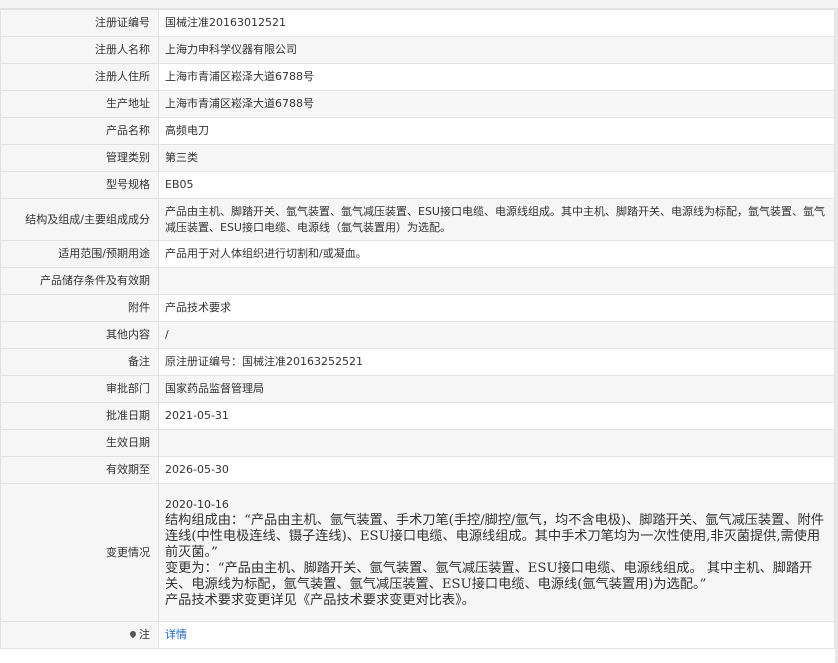 The height and width of the screenshot is (663, 838). Describe the element at coordinates (496, 389) in the screenshot. I see `field-value: 国家药品监督管理局` at that location.